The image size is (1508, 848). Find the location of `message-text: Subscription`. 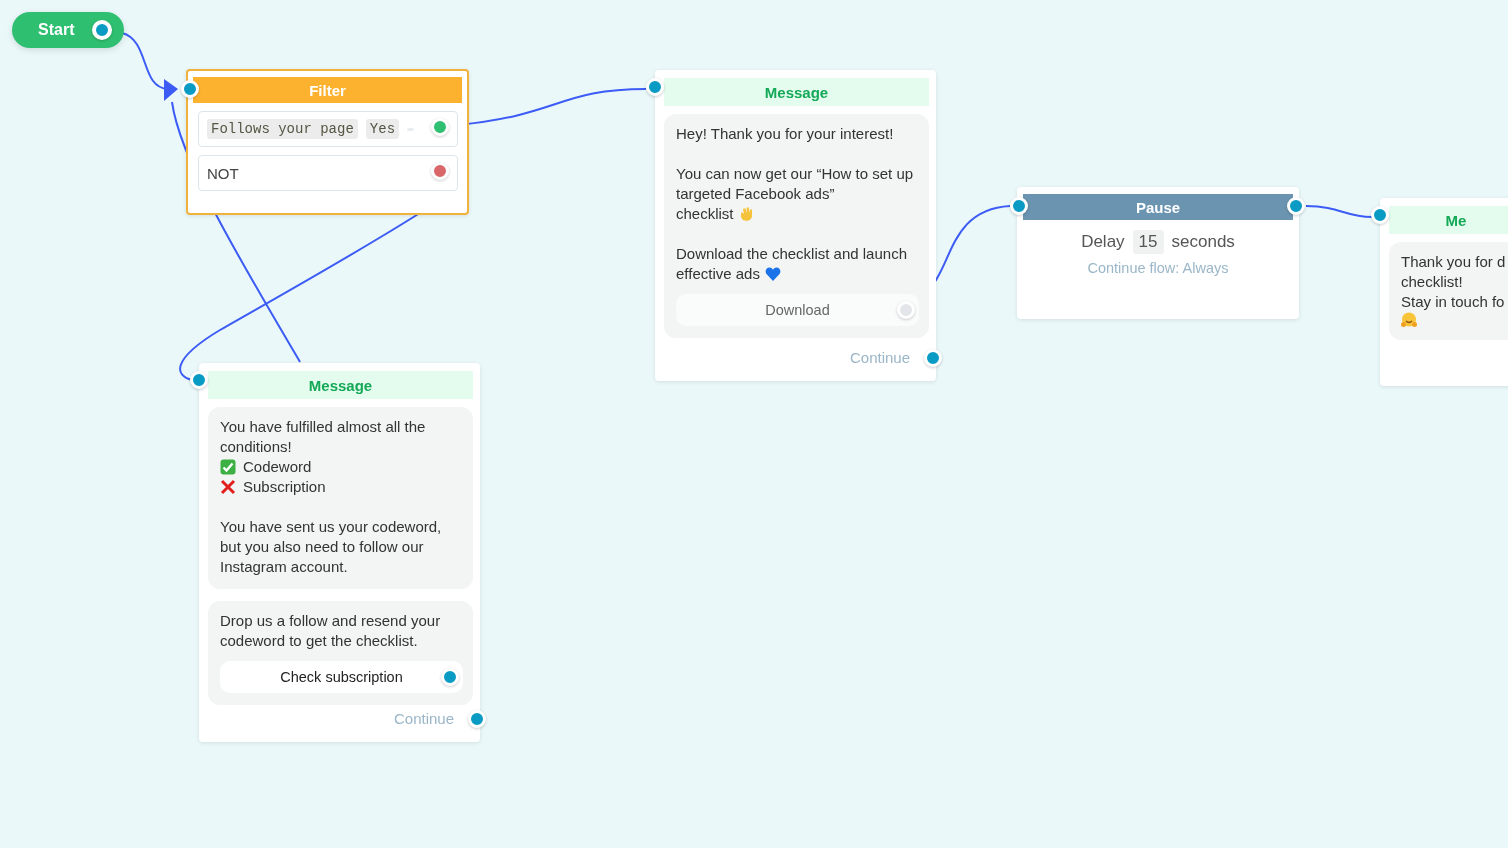

message-text: Subscription is located at coordinates (284, 487).